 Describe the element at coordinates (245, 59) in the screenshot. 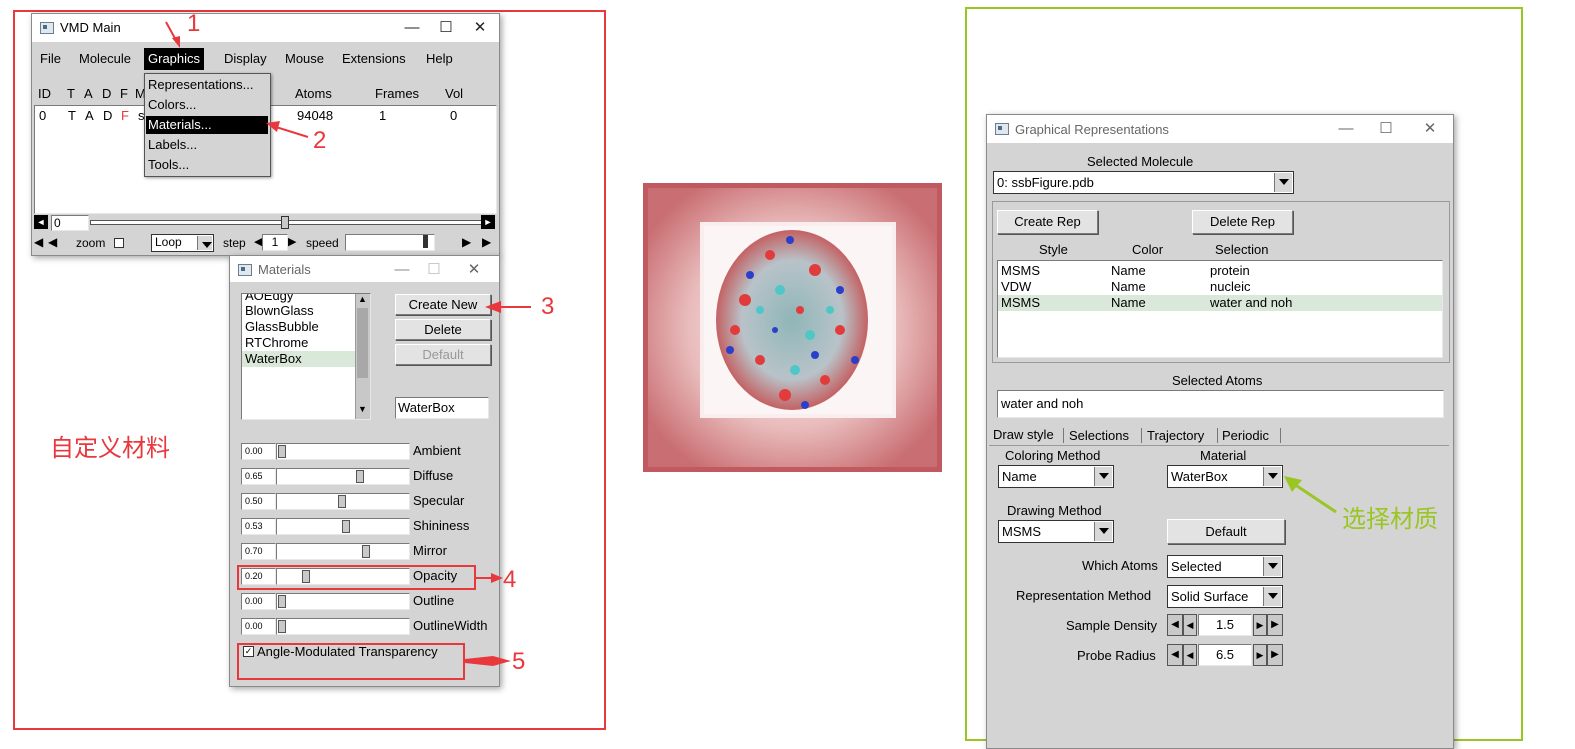

I see `menu-display: Display` at that location.